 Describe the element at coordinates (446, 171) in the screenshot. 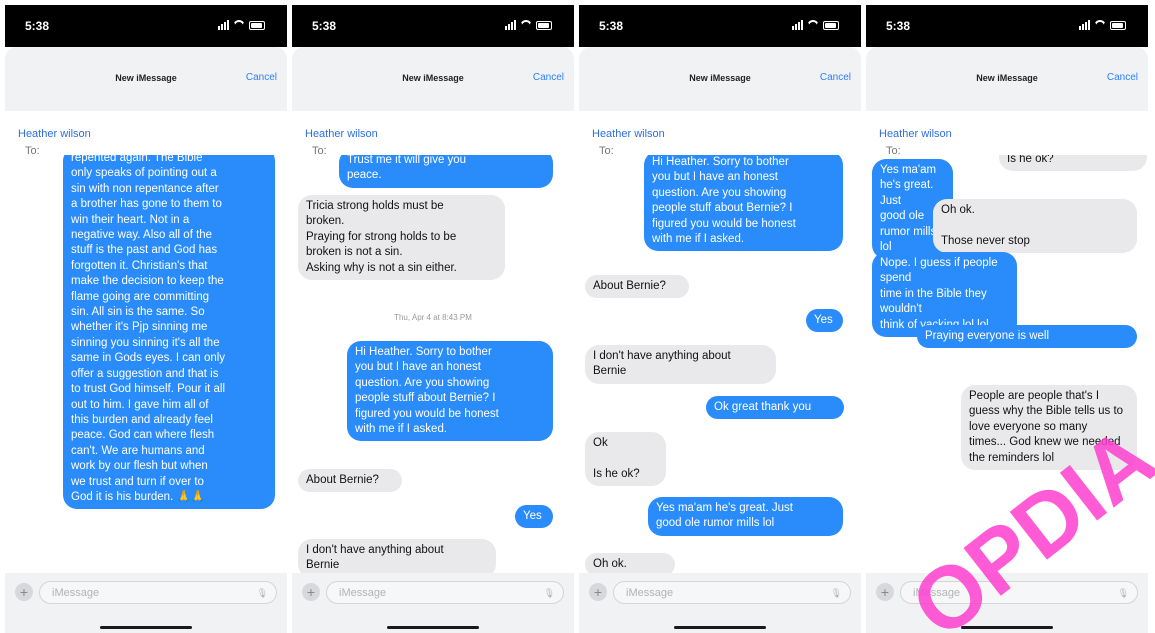

I see `sent-message-bubble: Trust me it will give you peace.` at that location.